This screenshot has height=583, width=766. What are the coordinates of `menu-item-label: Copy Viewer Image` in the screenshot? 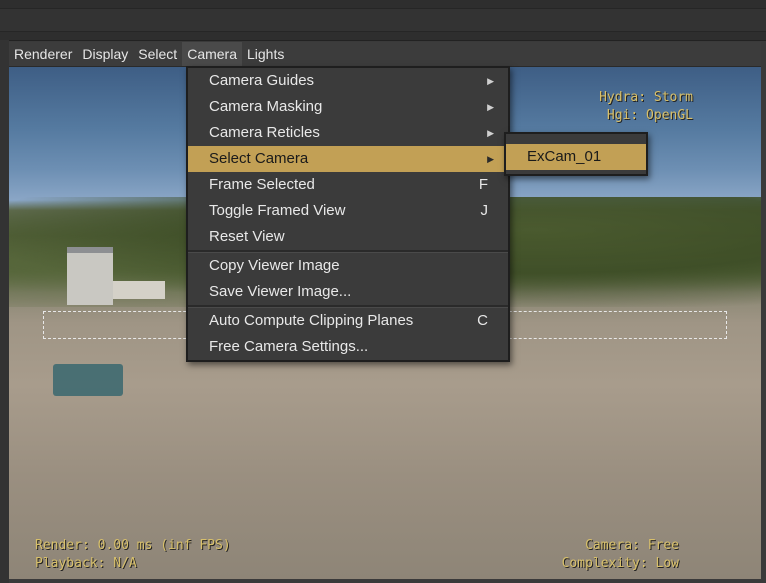 It's located at (274, 265).